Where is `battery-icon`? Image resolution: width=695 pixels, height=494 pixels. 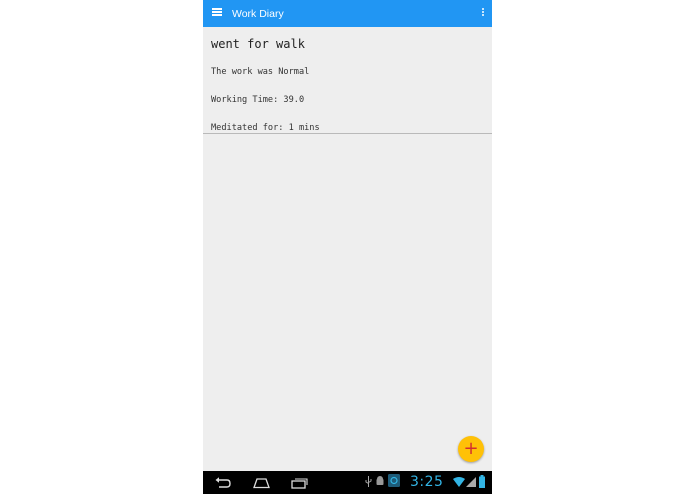
battery-icon is located at coordinates (482, 481).